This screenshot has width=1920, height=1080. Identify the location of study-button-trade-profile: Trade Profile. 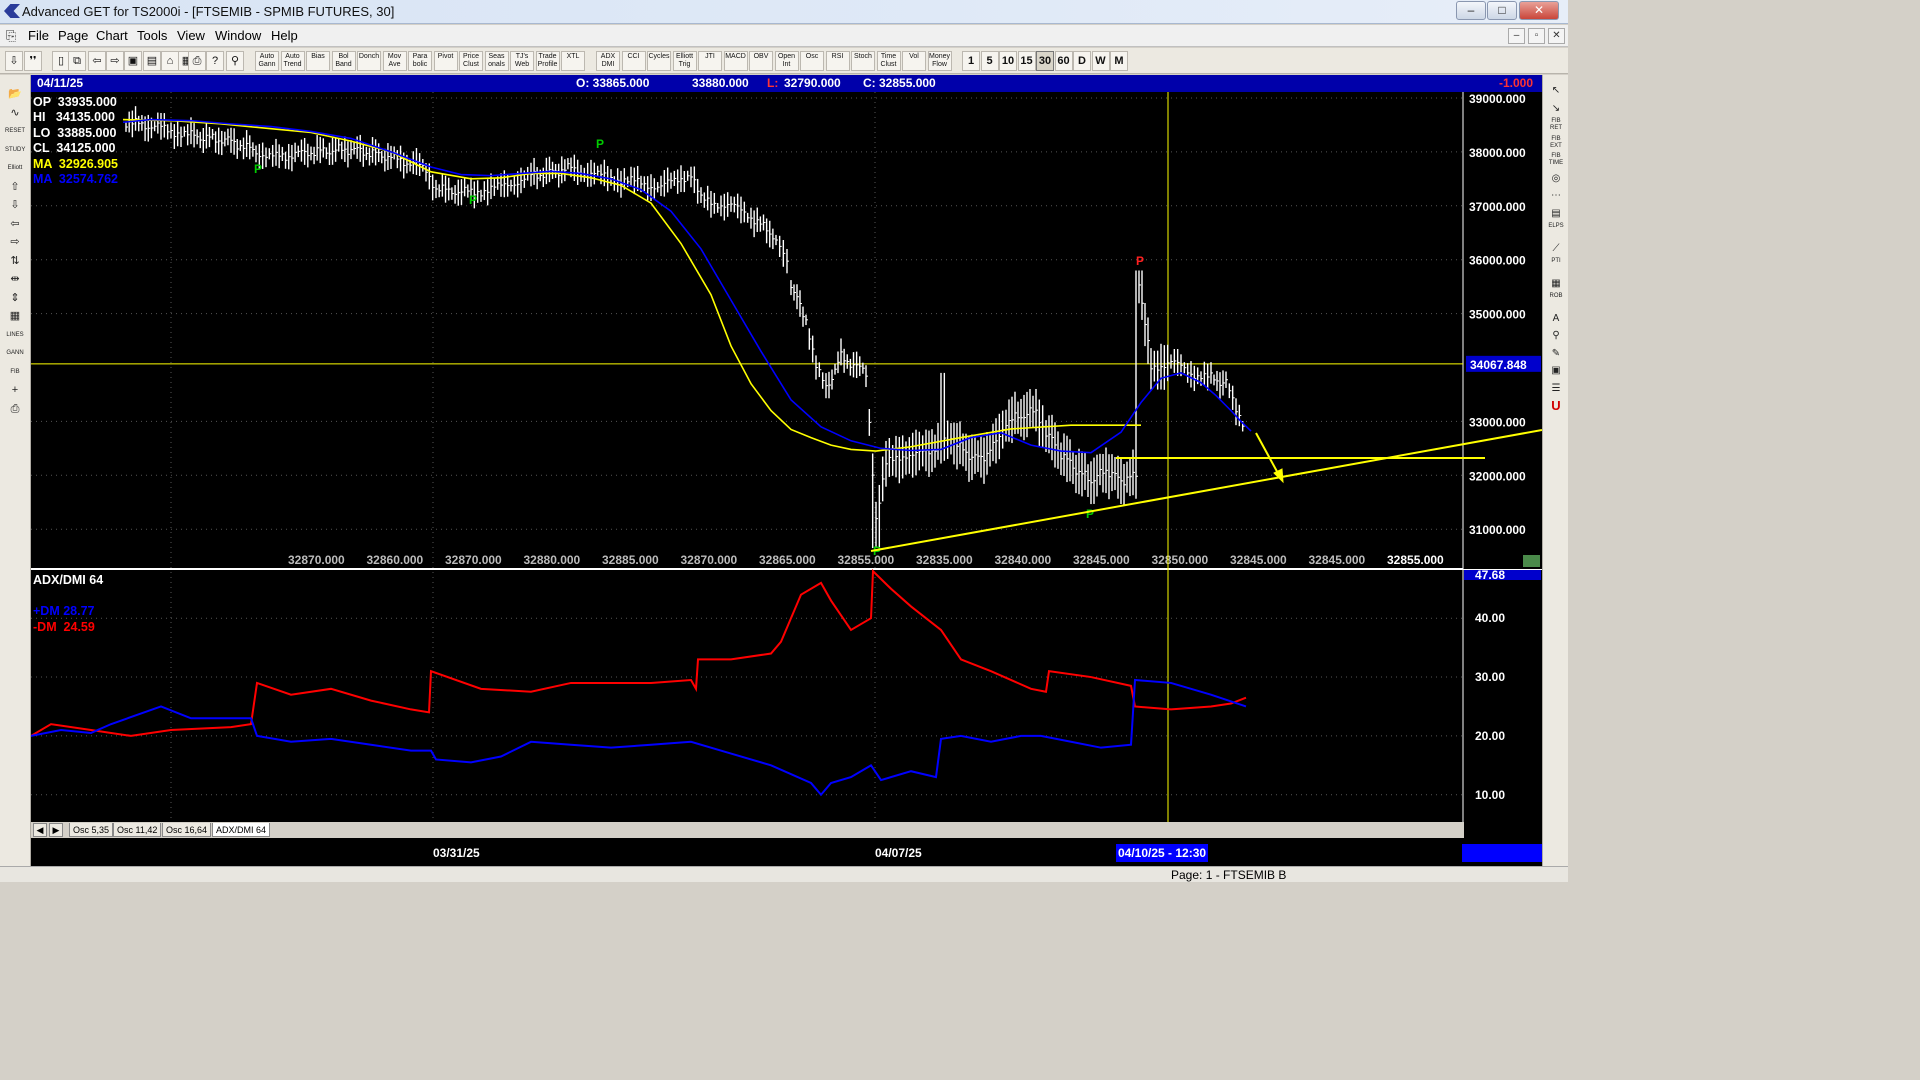
(547, 61).